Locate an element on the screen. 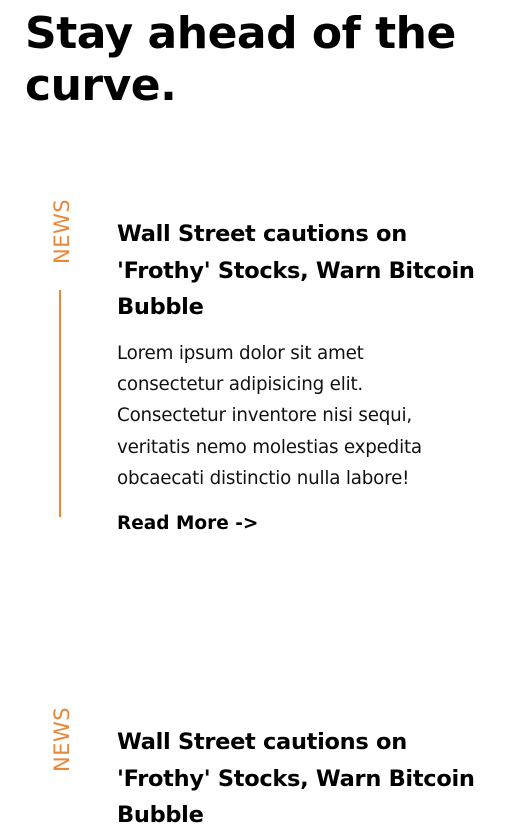  accent-divider-line is located at coordinates (60, 403).